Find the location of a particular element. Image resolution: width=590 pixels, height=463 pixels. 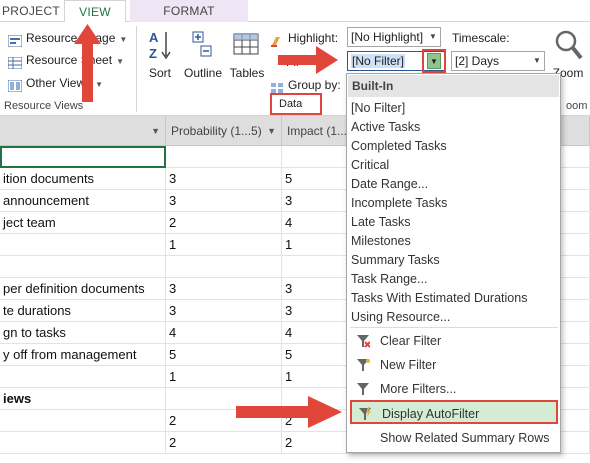

annotation-arrow-right-autofilter is located at coordinates (289, 412).